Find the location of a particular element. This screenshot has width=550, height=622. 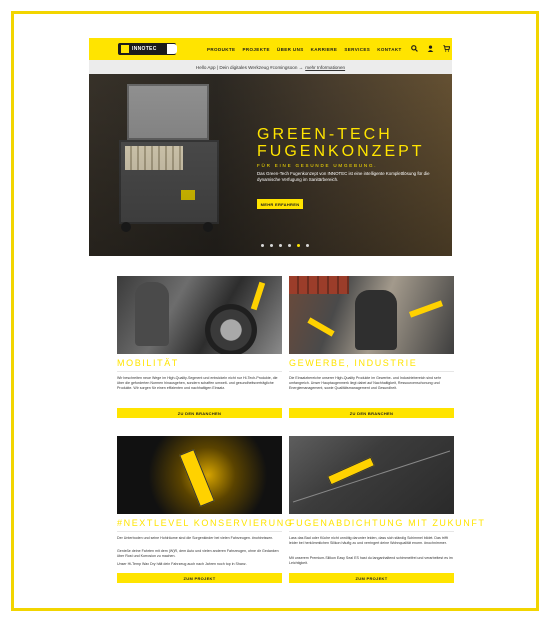

frame-border-left is located at coordinates (12, 311).